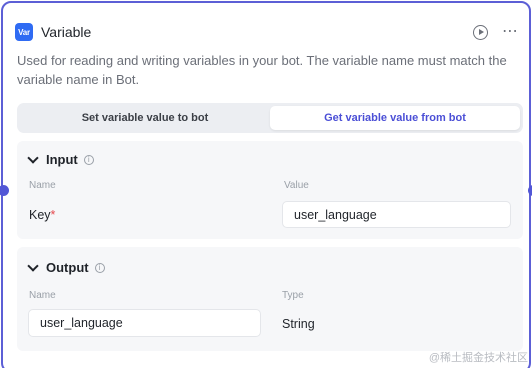 Image resolution: width=532 pixels, height=368 pixels. I want to click on node-header: Var Variable ⋯, so click(266, 32).